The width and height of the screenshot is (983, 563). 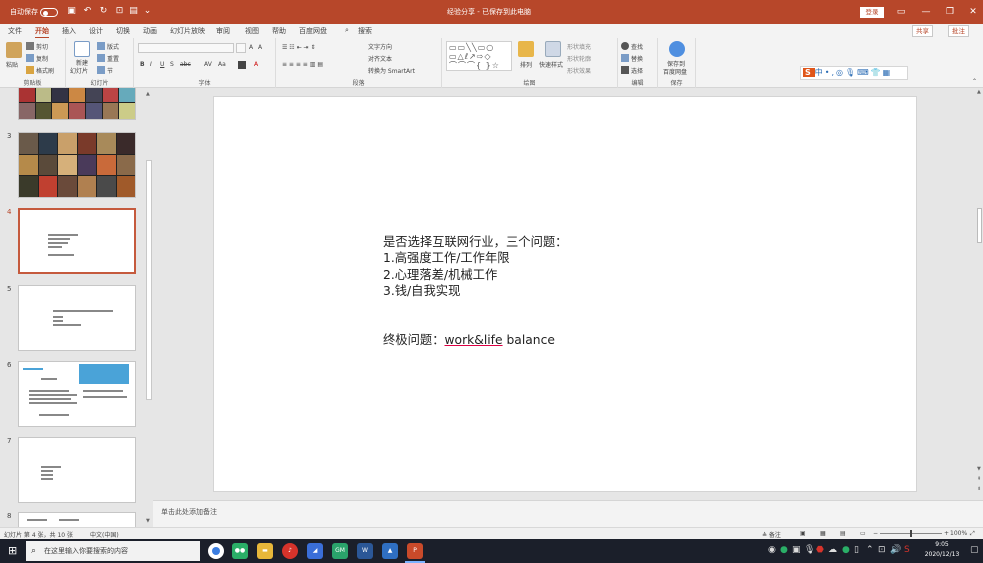 What do you see at coordinates (290, 551) in the screenshot?
I see `netease-music-icon: ♪` at bounding box center [290, 551].